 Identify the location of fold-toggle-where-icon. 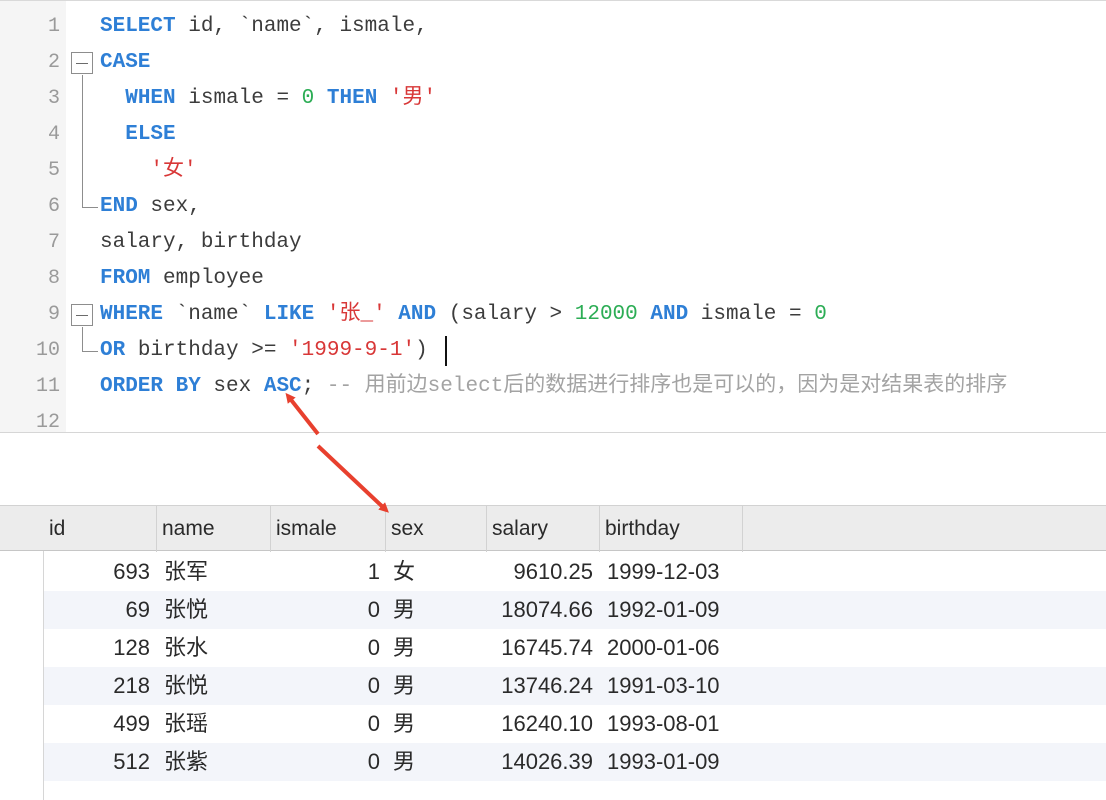
(82, 315).